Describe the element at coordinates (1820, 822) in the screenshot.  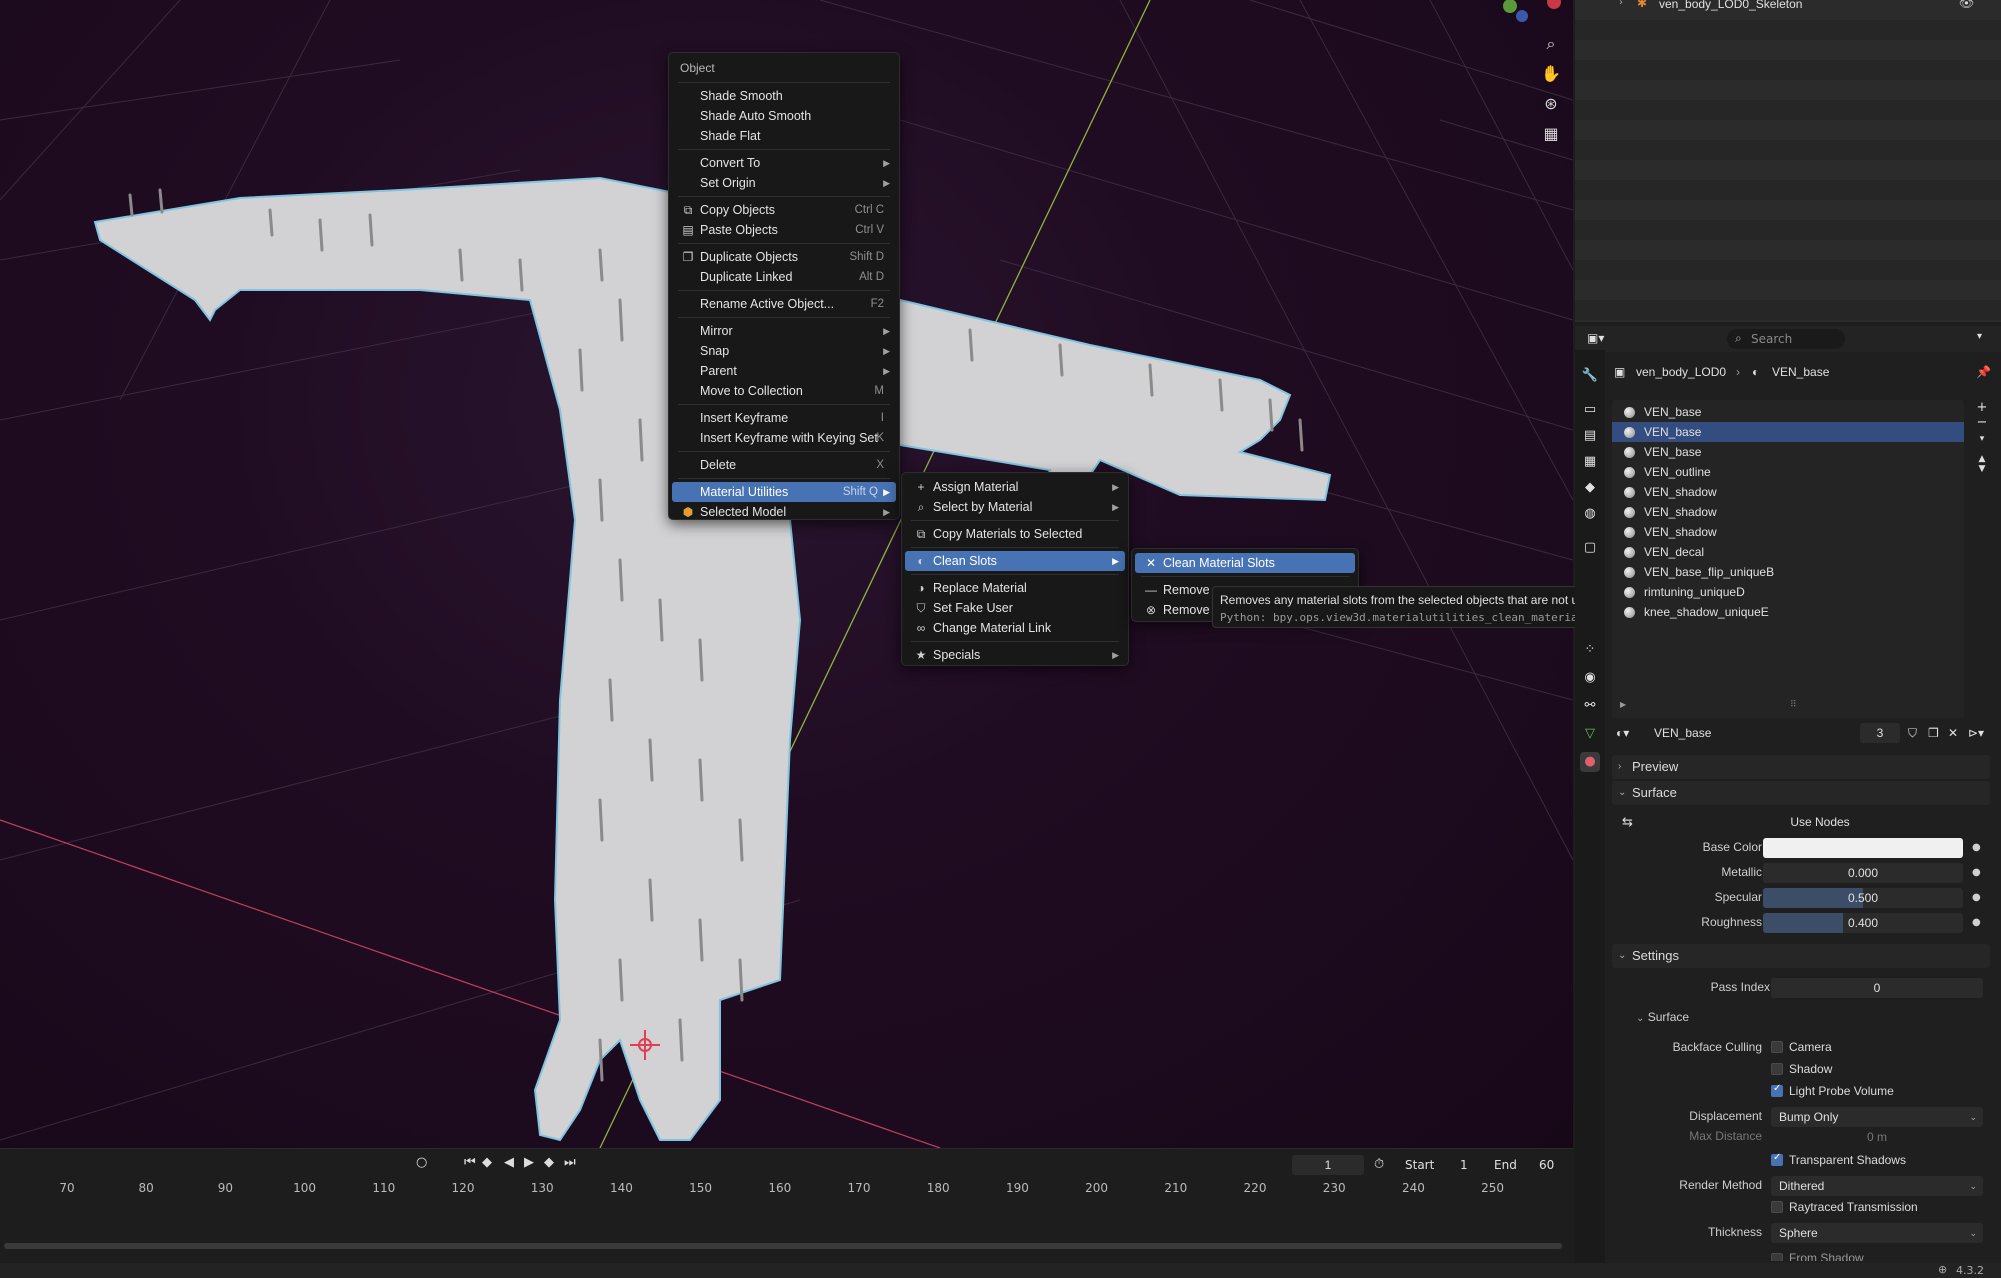
I see `use-nodes-button: Use Nodes` at that location.